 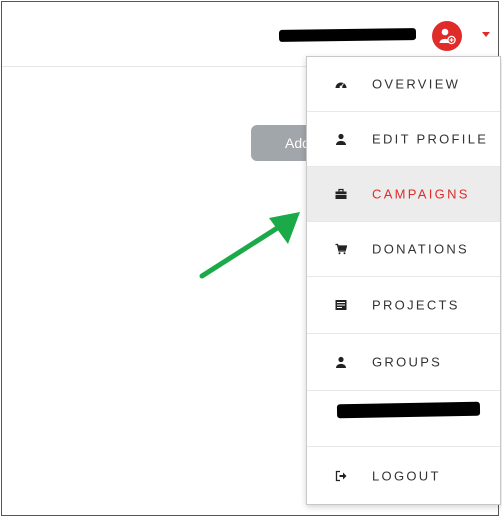 I want to click on redacted-user-name, so click(x=347, y=35).